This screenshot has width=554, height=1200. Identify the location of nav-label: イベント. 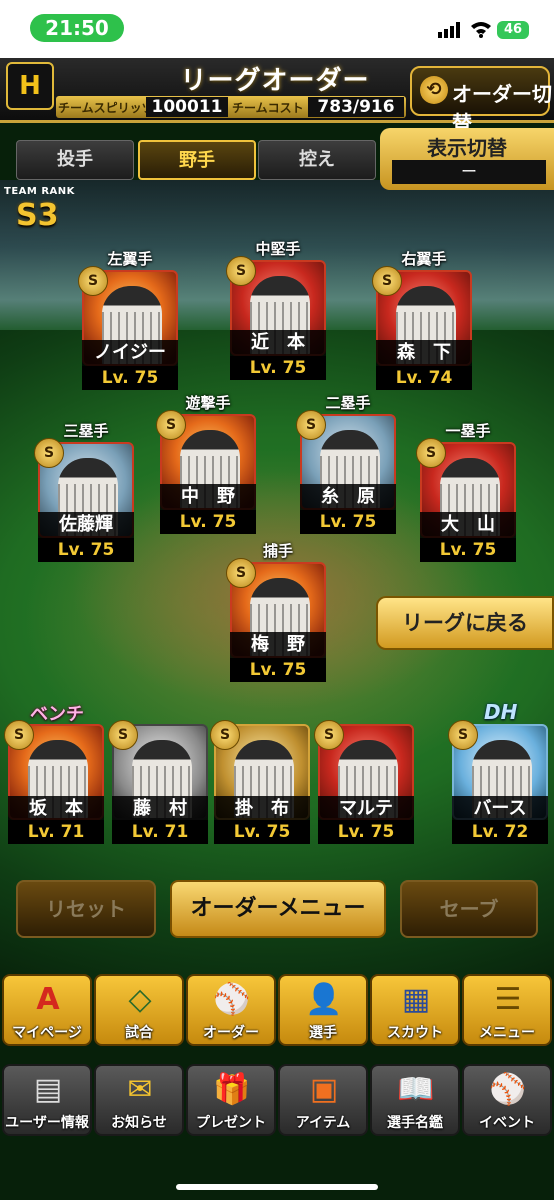
(507, 1123).